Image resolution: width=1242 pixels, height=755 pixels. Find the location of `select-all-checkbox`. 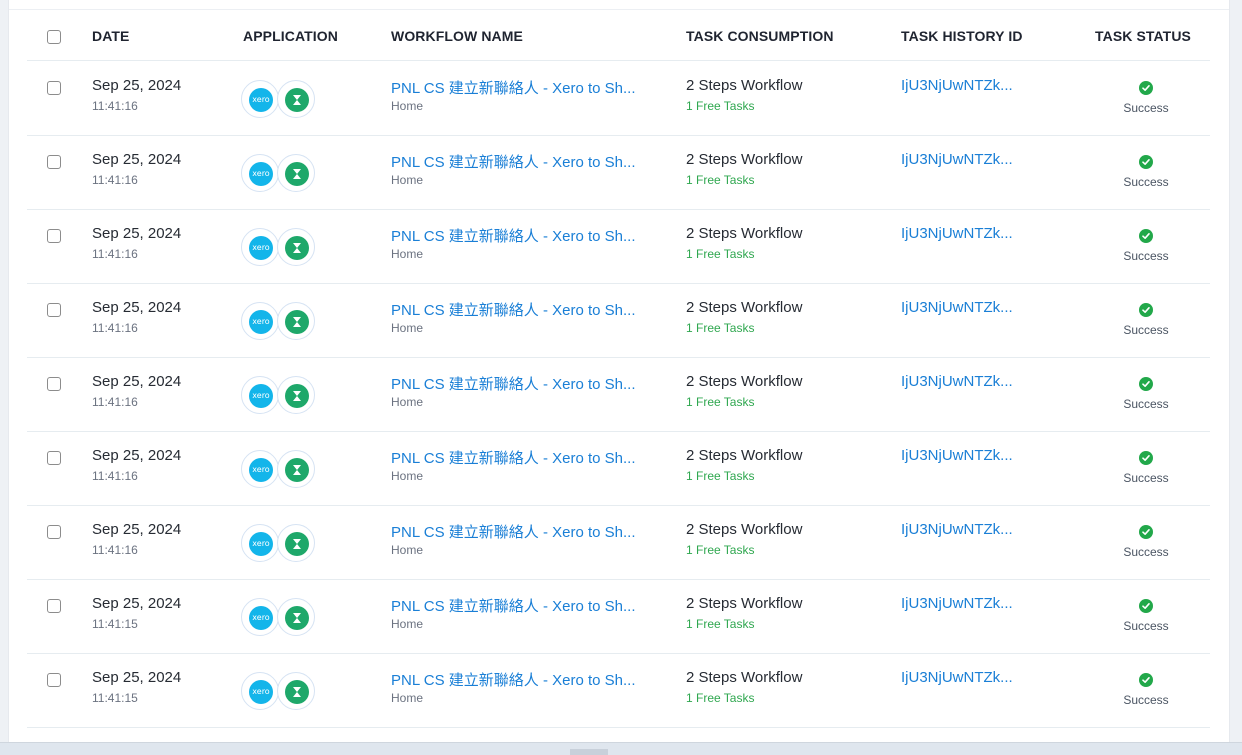

select-all-checkbox is located at coordinates (54, 37).